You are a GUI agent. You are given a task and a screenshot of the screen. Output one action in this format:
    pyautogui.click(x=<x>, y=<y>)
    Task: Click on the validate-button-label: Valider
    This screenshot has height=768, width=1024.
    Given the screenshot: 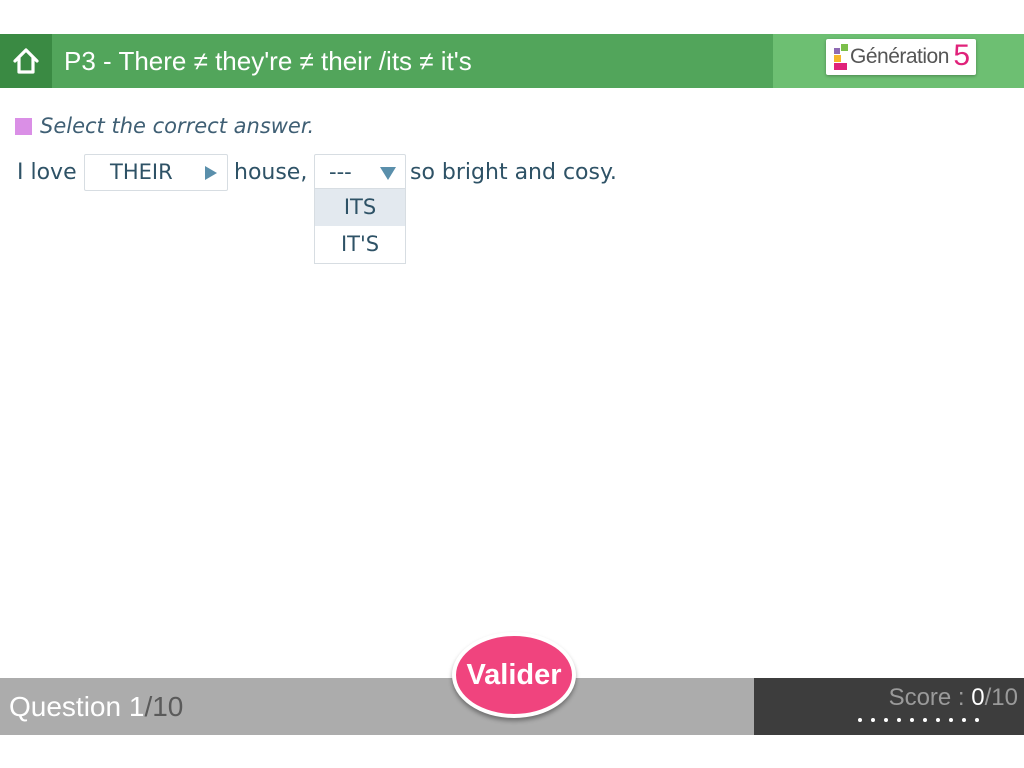 What is the action you would take?
    pyautogui.click(x=514, y=675)
    